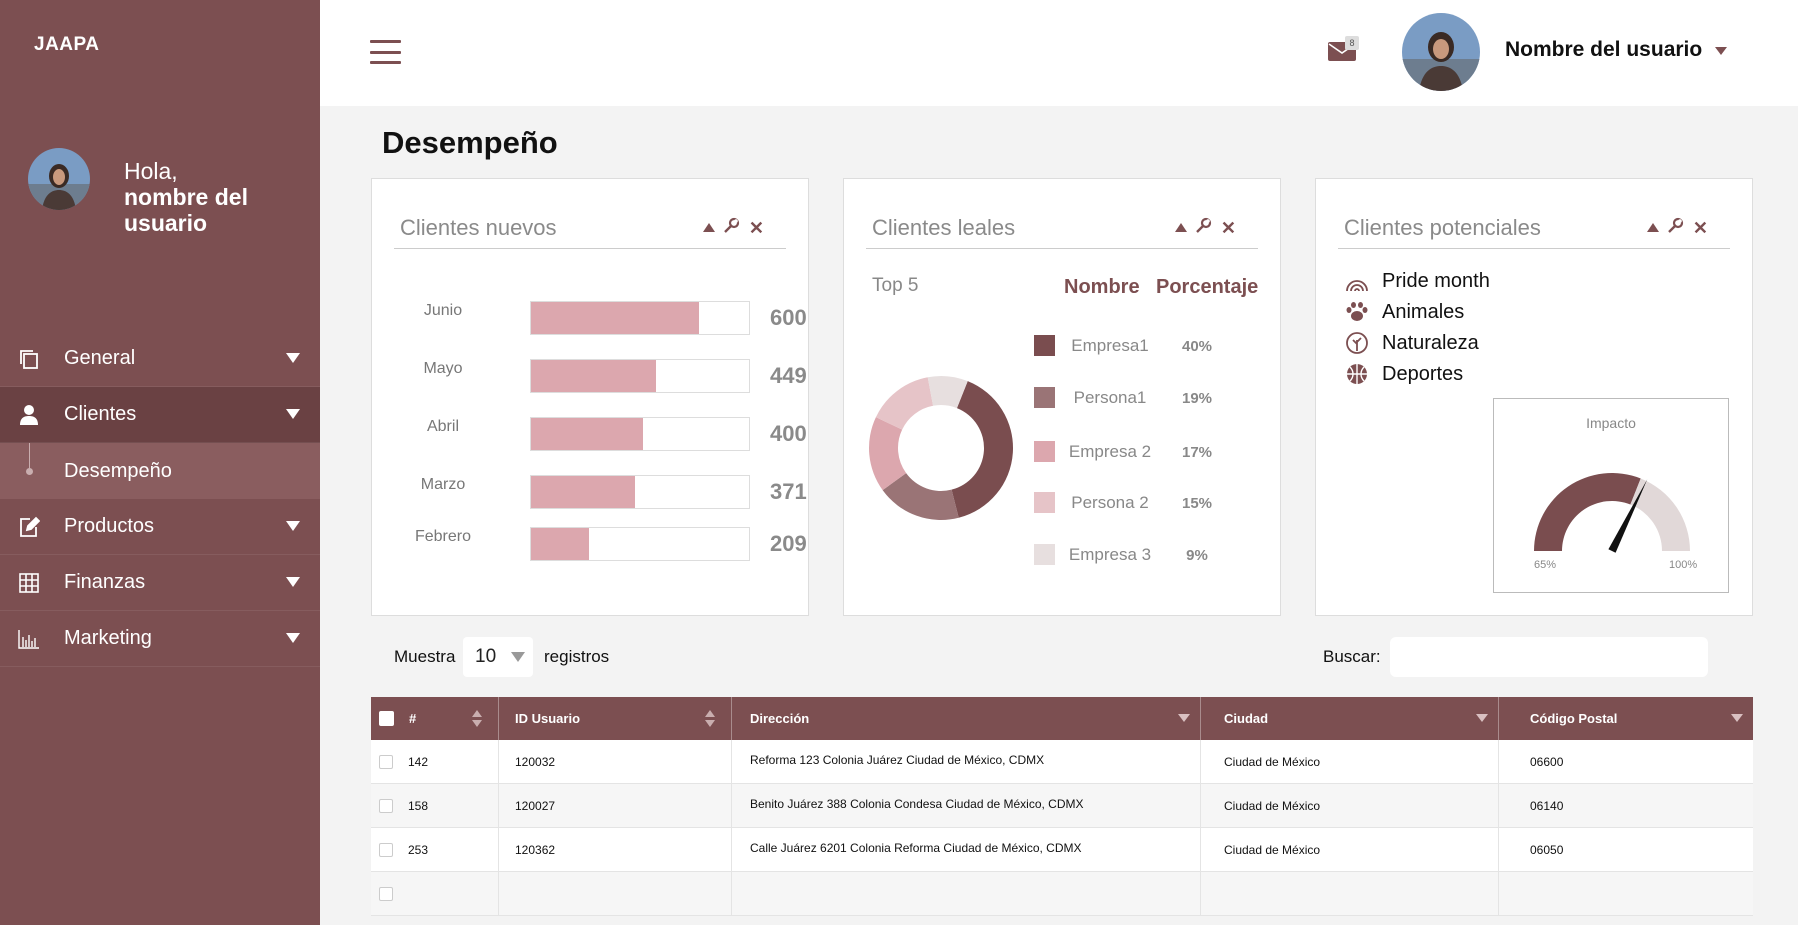 The image size is (1798, 925). I want to click on gauge-max-label: 100%, so click(1683, 565).